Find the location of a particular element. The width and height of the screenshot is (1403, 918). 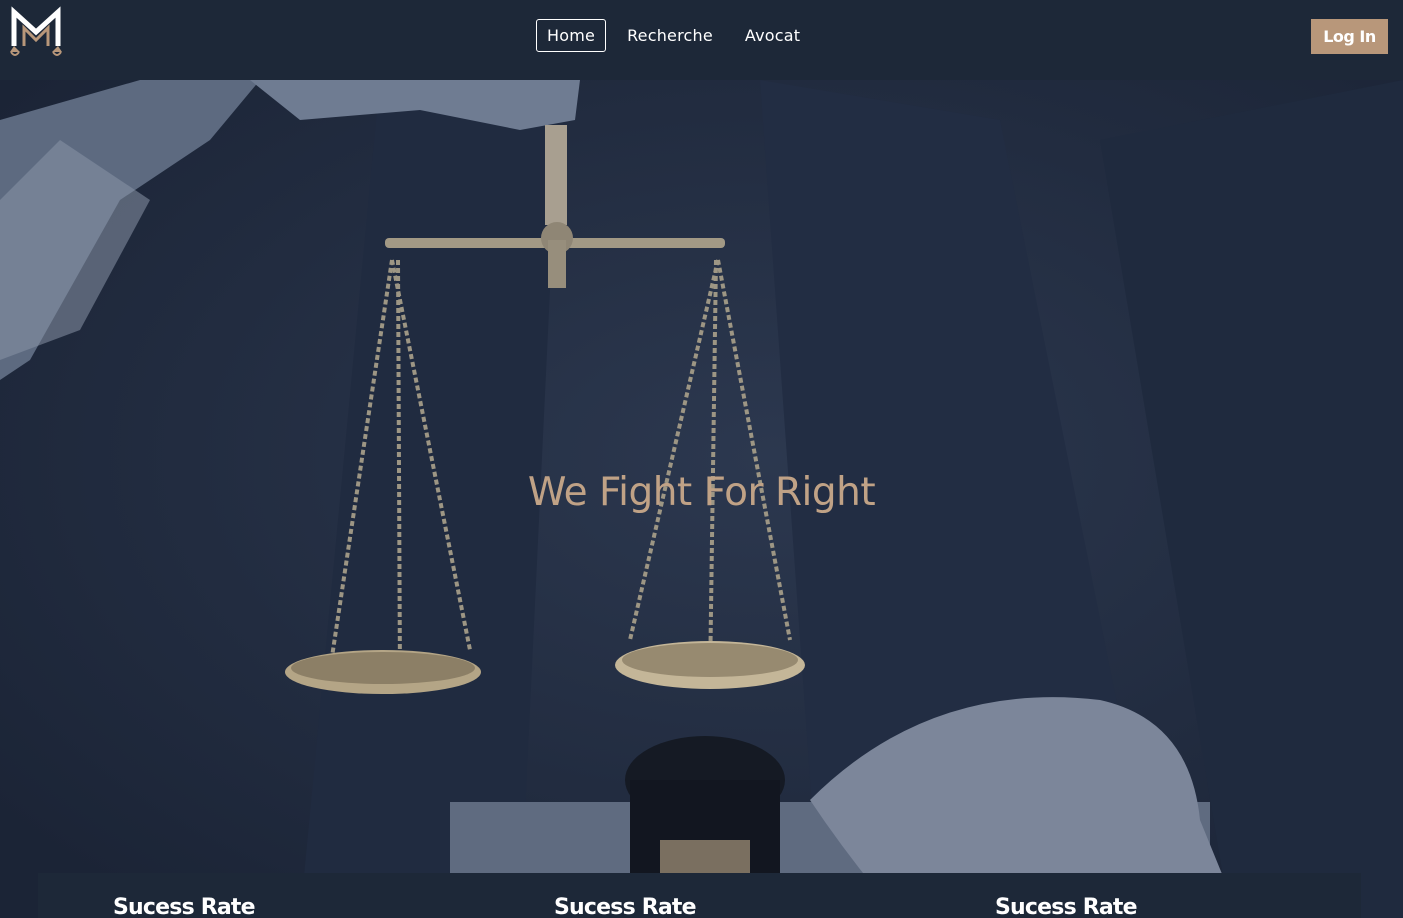

nav-recherche-link: Recherche is located at coordinates (670, 35).